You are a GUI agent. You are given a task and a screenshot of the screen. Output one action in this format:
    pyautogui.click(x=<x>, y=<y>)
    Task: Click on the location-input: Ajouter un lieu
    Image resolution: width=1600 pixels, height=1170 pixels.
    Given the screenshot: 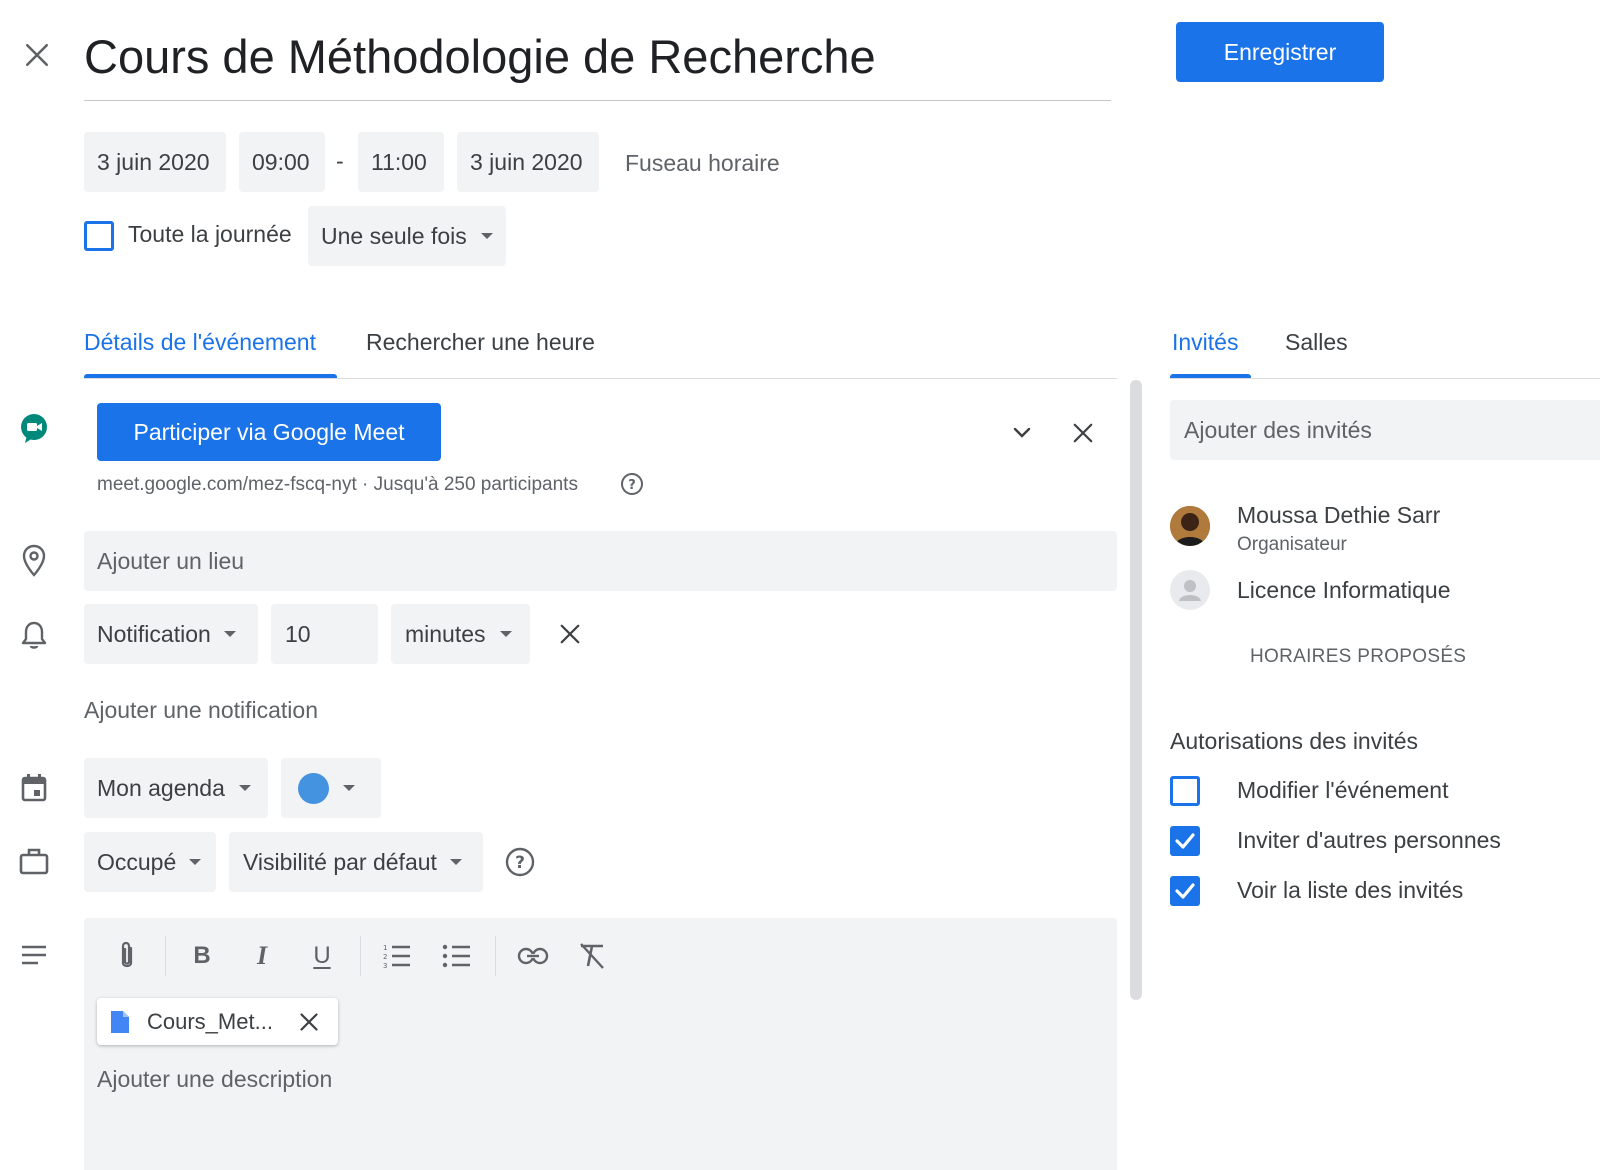 What is the action you would take?
    pyautogui.click(x=600, y=561)
    